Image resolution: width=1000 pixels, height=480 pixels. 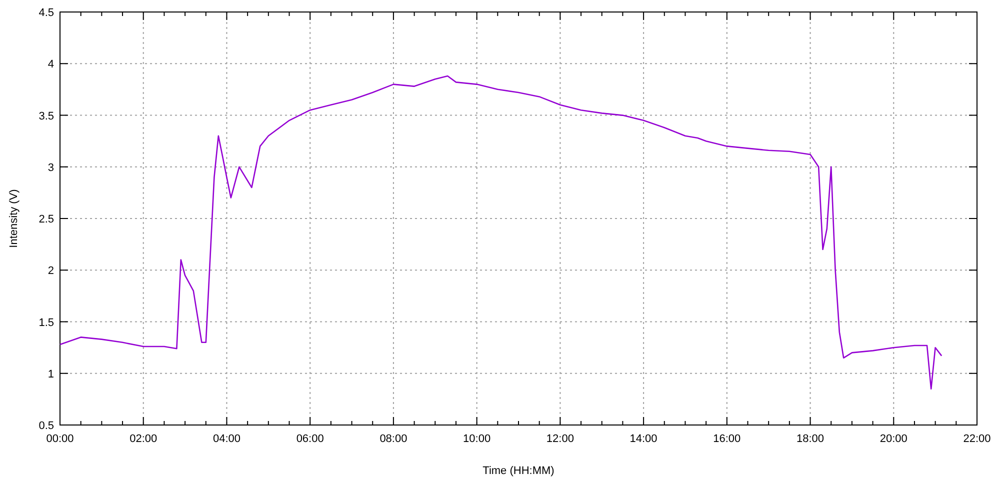 I want to click on x-tick-label: 04:00, so click(x=226, y=439).